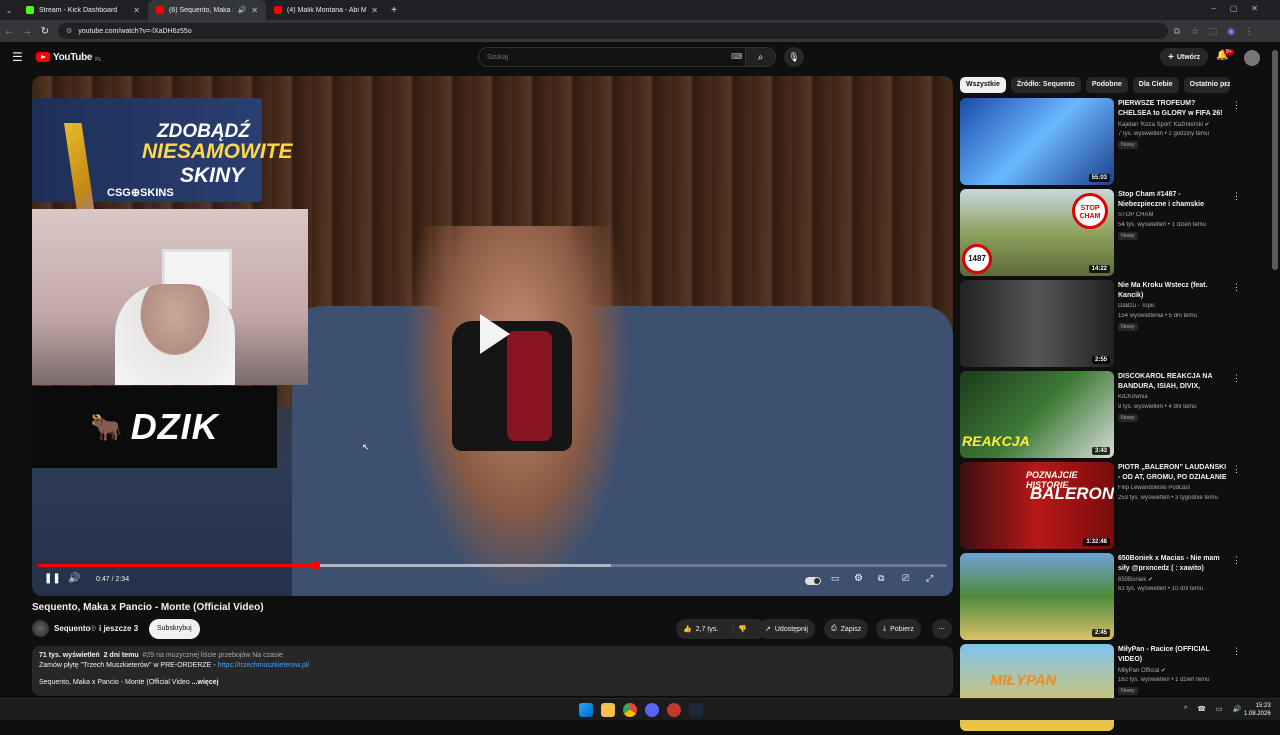 The image size is (1280, 735). I want to click on tab-youtube-malik: (4) Malik Montana - Abi Mosa ✕, so click(326, 10).